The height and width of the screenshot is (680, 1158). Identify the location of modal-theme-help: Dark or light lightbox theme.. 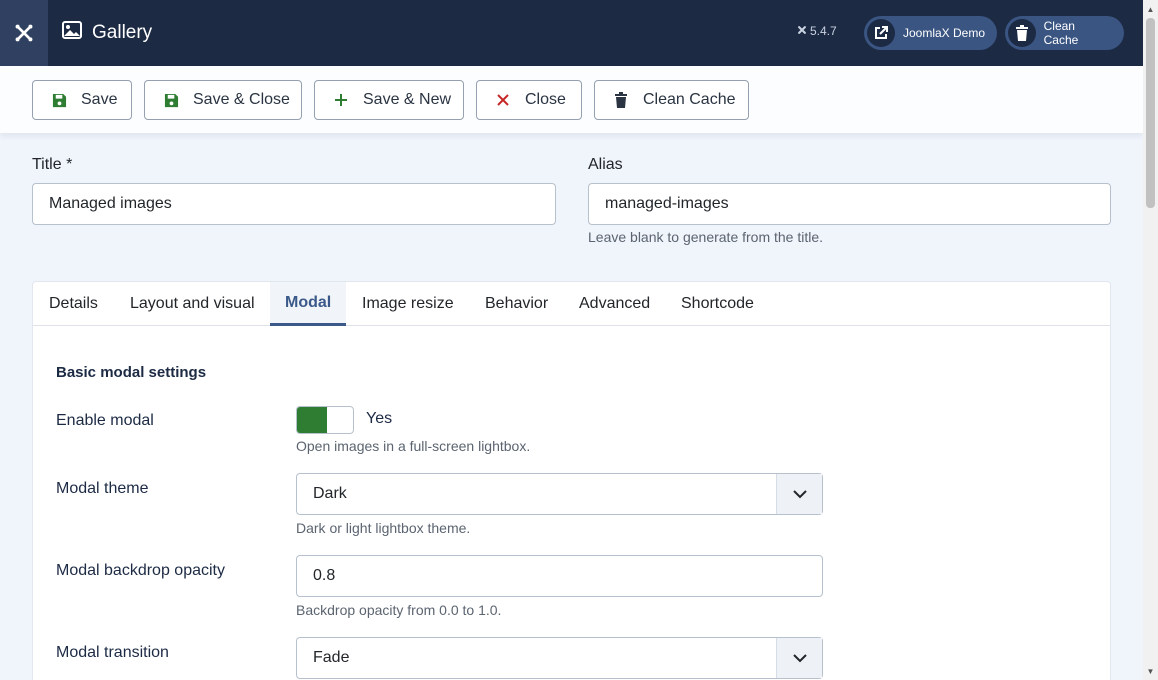
(383, 528).